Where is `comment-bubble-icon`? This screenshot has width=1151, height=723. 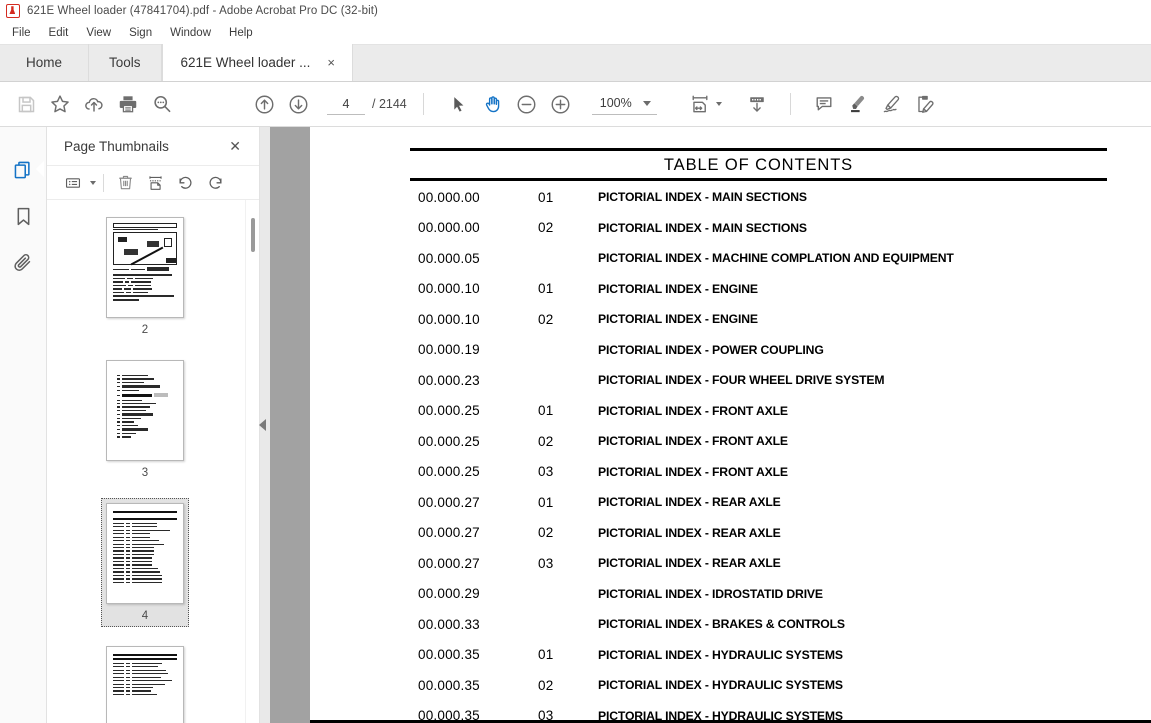
comment-bubble-icon is located at coordinates (824, 104).